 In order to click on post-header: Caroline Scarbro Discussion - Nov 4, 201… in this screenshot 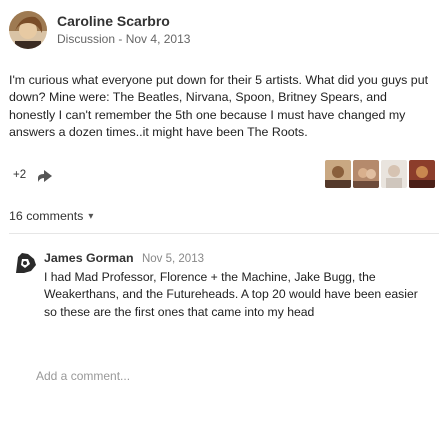, I will do `click(99, 30)`.